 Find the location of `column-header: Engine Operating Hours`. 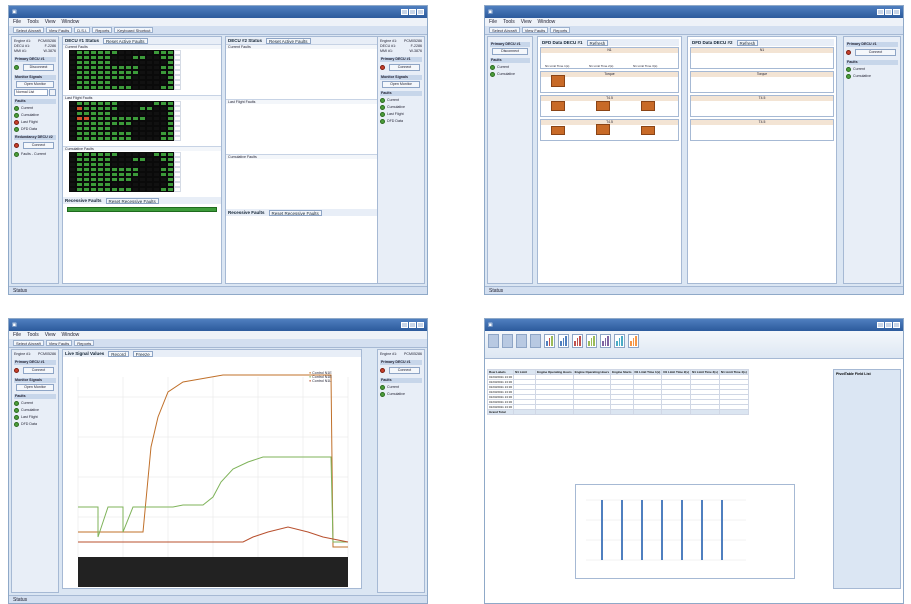

column-header: Engine Operating Hours is located at coordinates (554, 372).